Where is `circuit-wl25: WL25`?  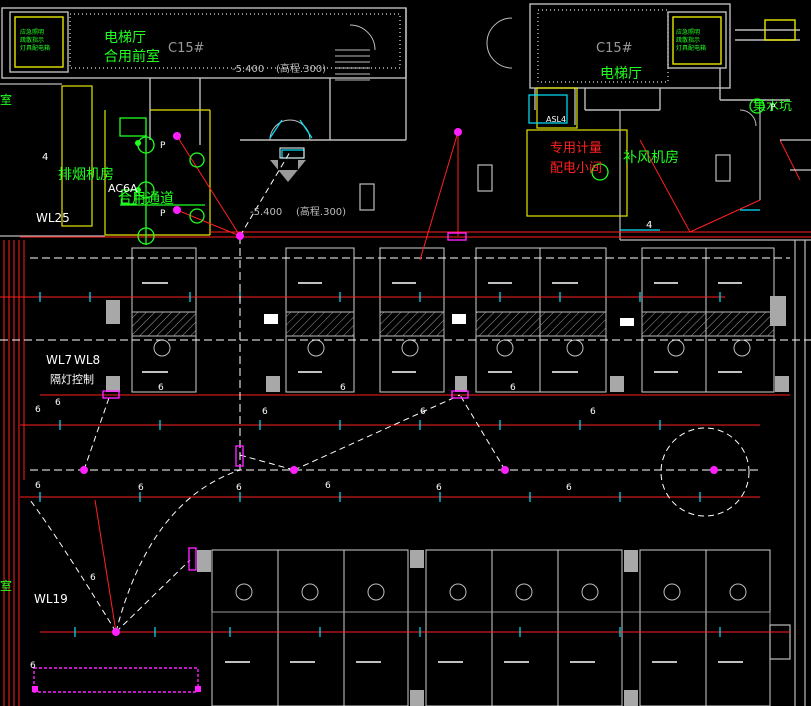
circuit-wl25: WL25 is located at coordinates (53, 218).